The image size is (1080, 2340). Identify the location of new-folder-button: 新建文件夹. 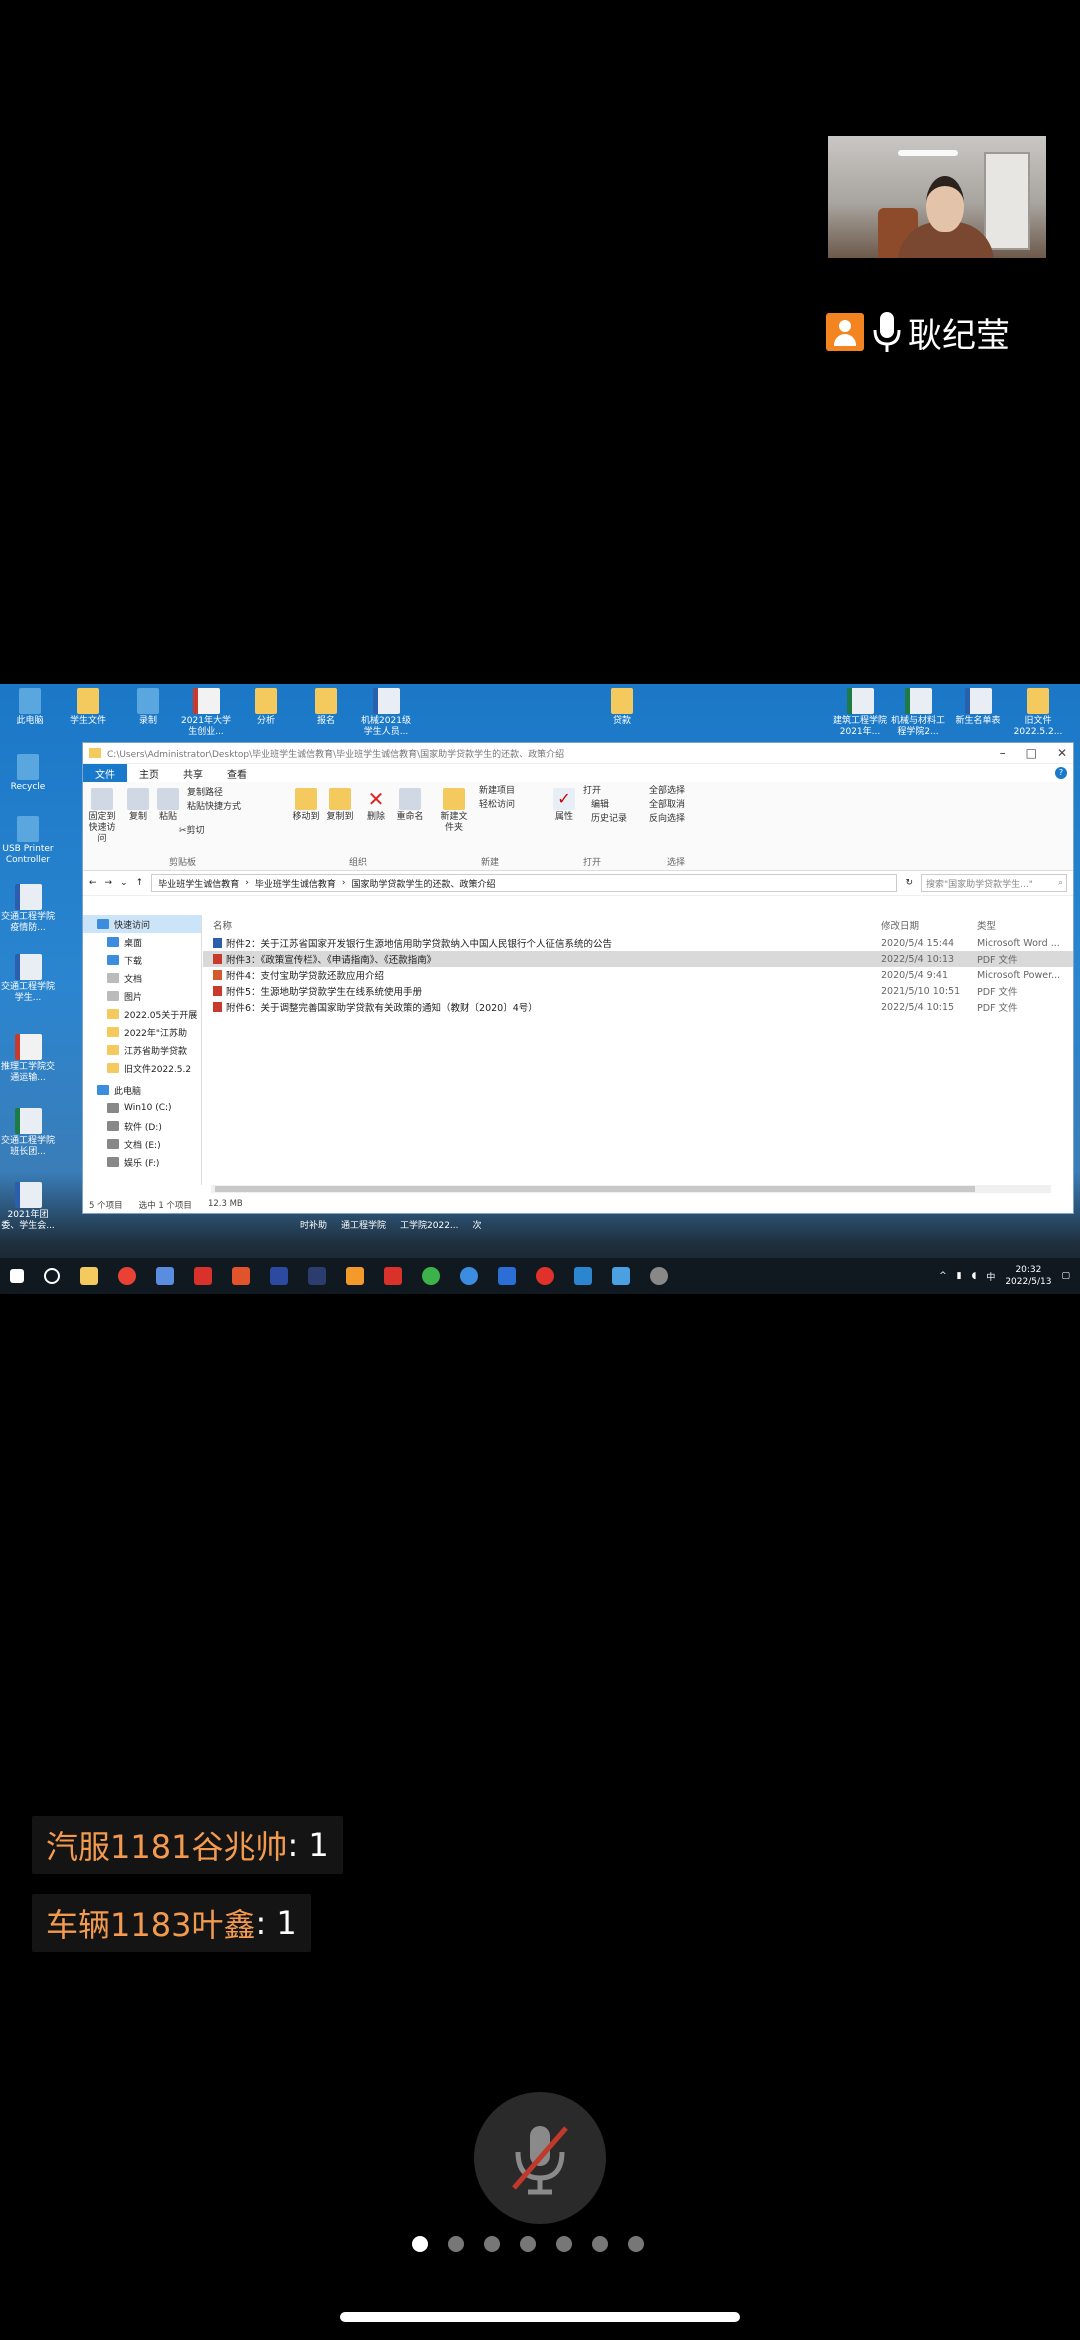
(454, 811).